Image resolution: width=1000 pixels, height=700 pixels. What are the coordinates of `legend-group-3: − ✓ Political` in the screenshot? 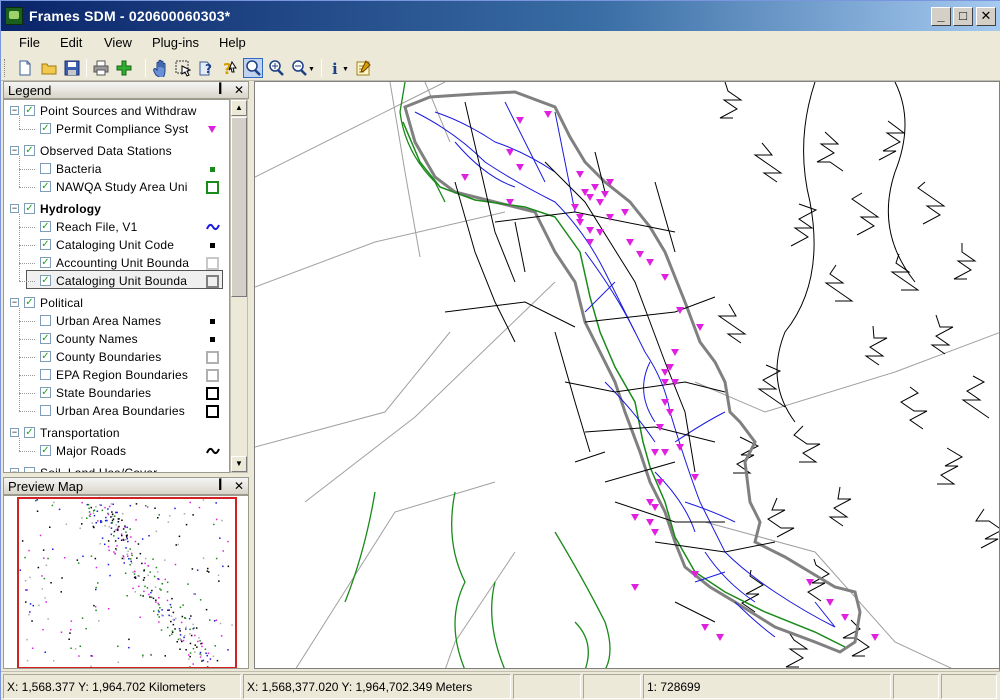 It's located at (116, 303).